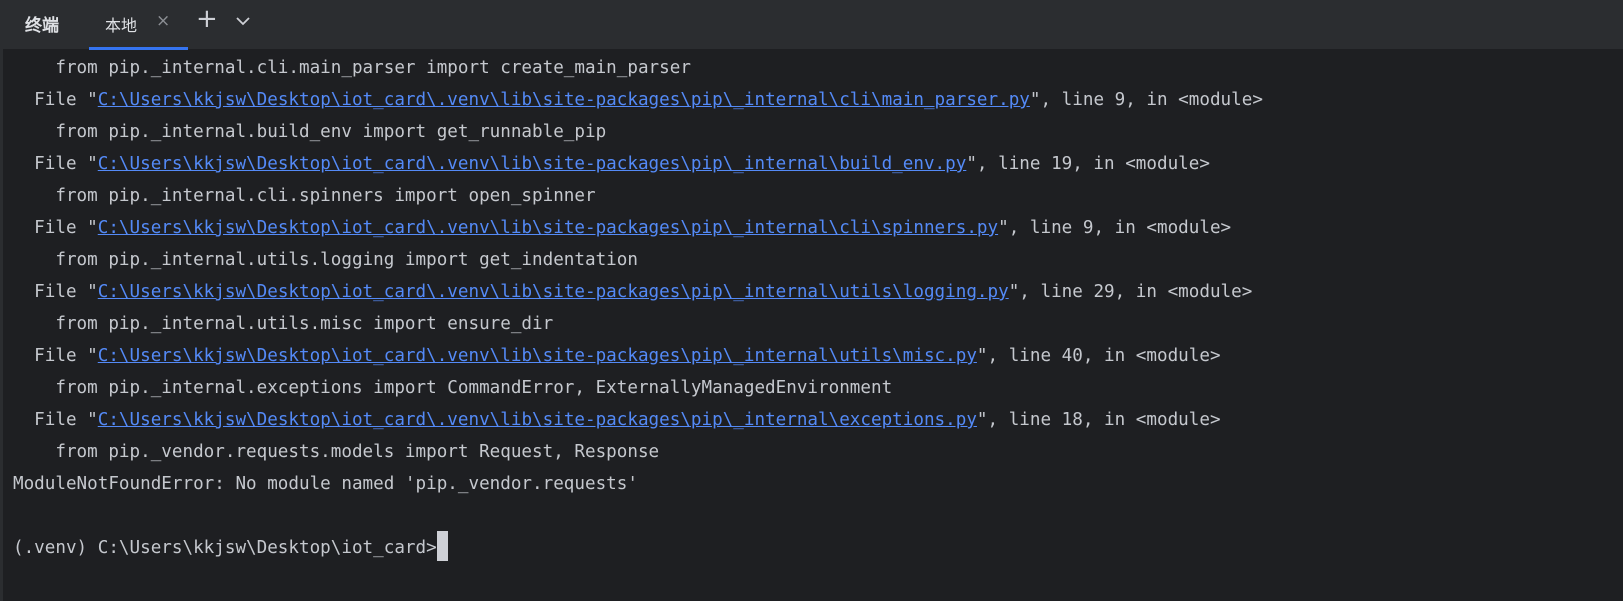 The image size is (1623, 601). What do you see at coordinates (1130, 292) in the screenshot?
I see `terminal-text: ", line 29, in <module>` at bounding box center [1130, 292].